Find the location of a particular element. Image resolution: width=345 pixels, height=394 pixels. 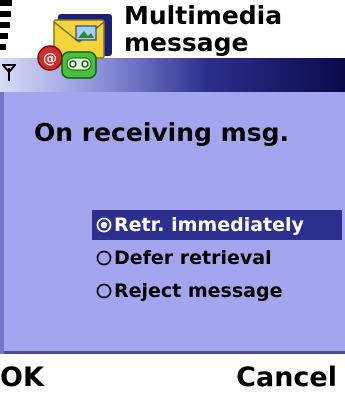

title-line-2: message is located at coordinates (186, 42).